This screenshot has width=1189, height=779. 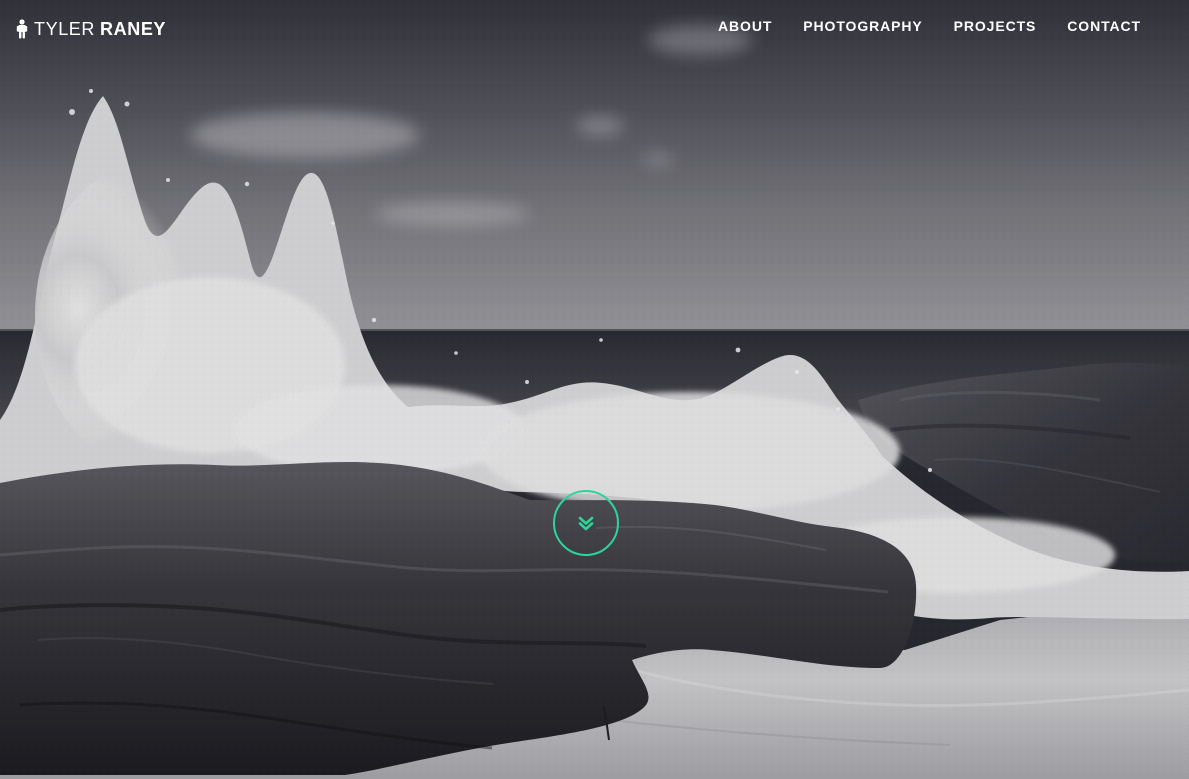 What do you see at coordinates (65, 28) in the screenshot?
I see `brand-first-name: TYLER` at bounding box center [65, 28].